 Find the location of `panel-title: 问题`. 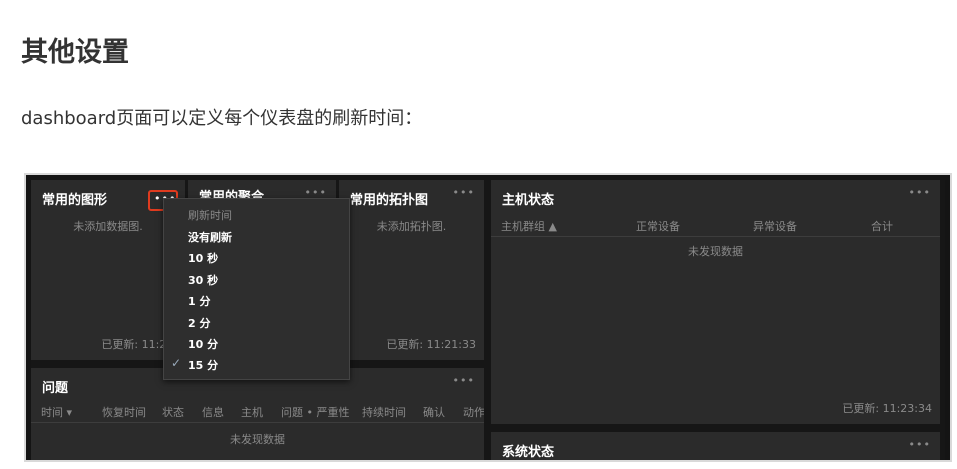

panel-title: 问题 is located at coordinates (55, 388).